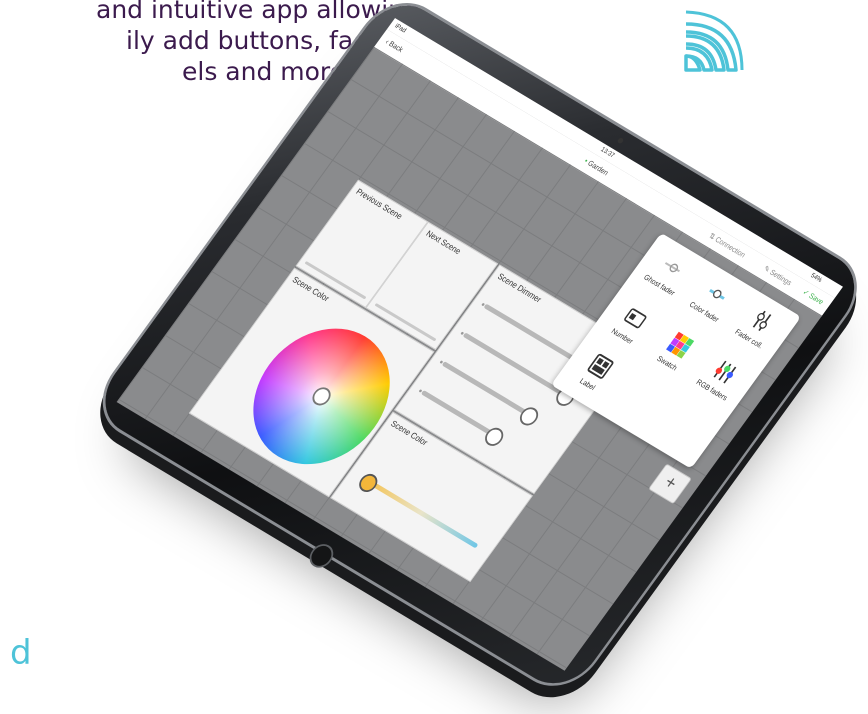 The width and height of the screenshot is (868, 714). I want to click on page-title-text: Garden, so click(598, 168).